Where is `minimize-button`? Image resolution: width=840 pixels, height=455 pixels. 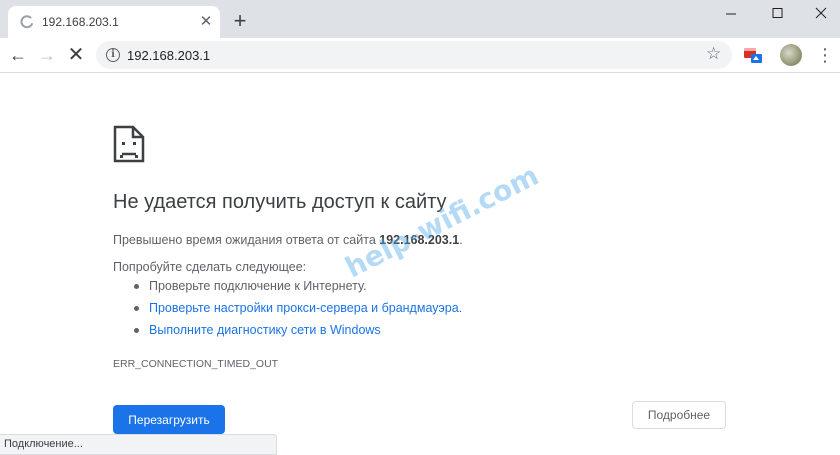
minimize-button is located at coordinates (731, 14).